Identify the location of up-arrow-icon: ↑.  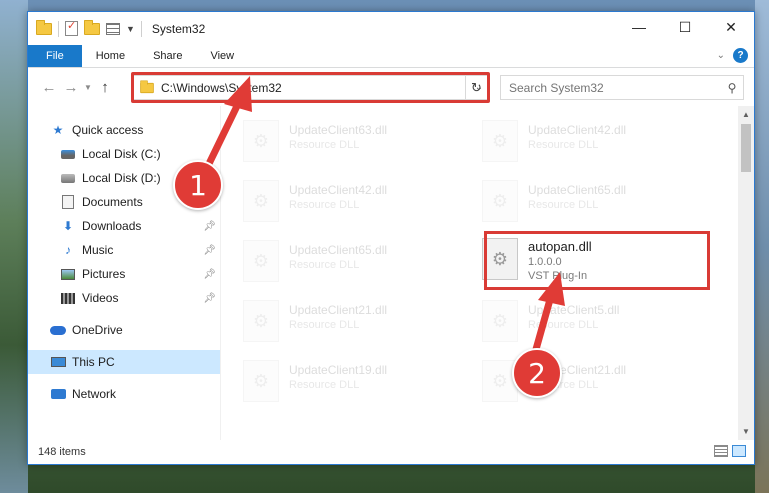
(105, 87).